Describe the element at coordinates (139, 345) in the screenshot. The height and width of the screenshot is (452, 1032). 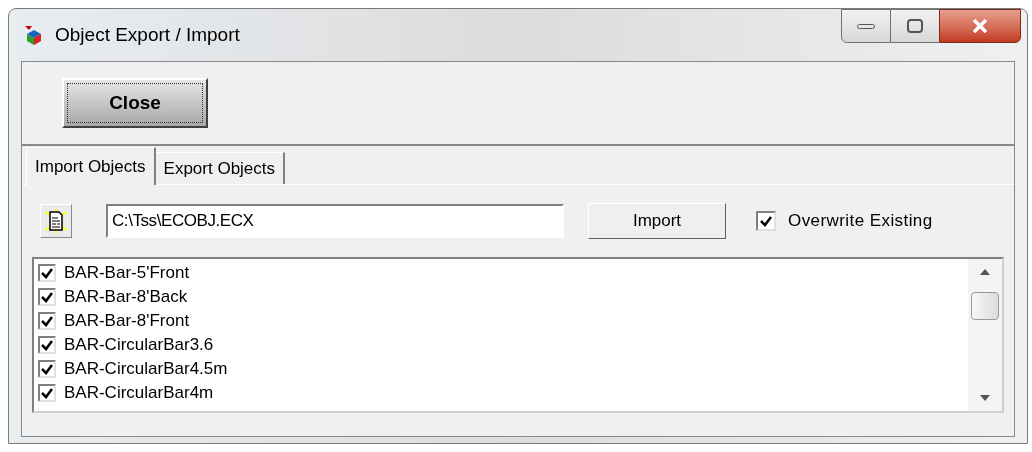
I see `list-item-label: BAR-CircularBar3.6` at that location.